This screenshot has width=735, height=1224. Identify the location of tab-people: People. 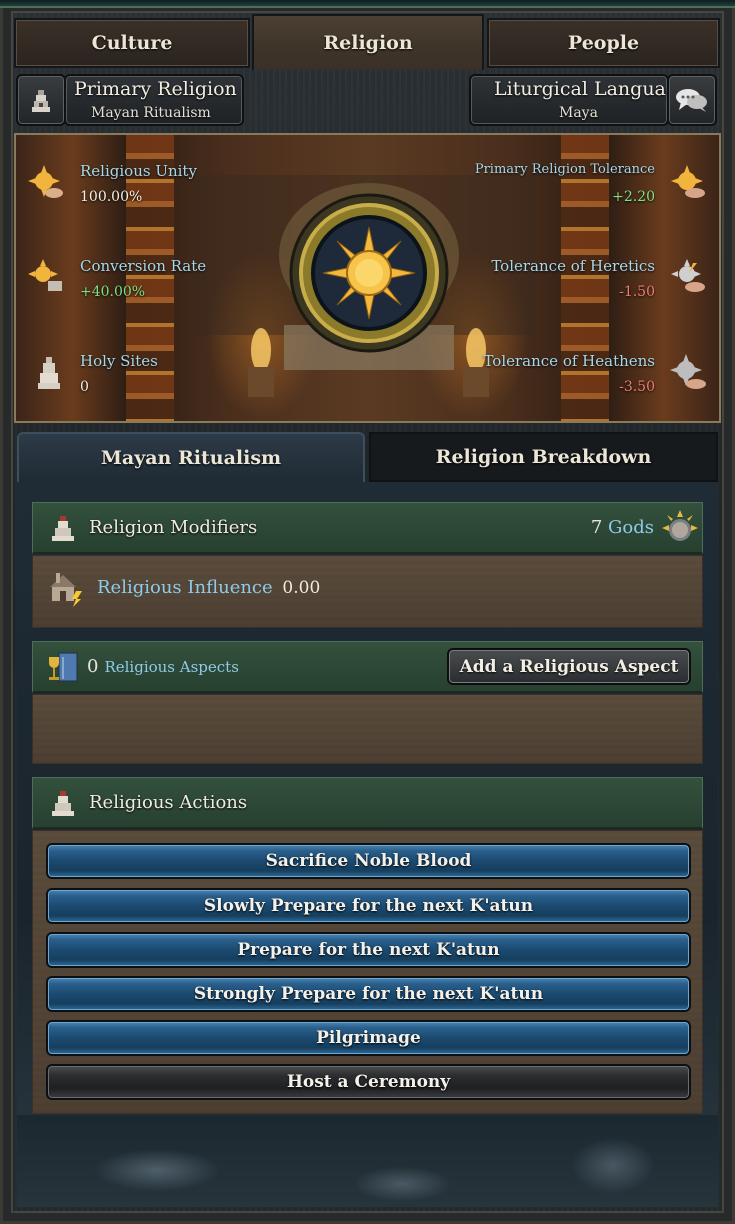
(603, 43).